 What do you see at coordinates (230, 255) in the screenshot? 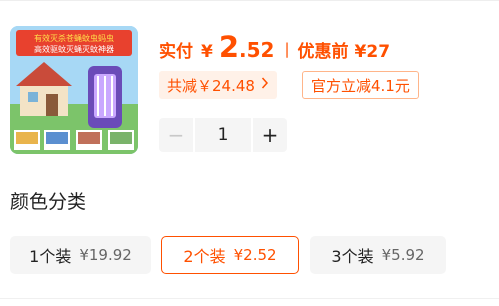
I see `option-2-pack: 2个装 ¥2.52` at bounding box center [230, 255].